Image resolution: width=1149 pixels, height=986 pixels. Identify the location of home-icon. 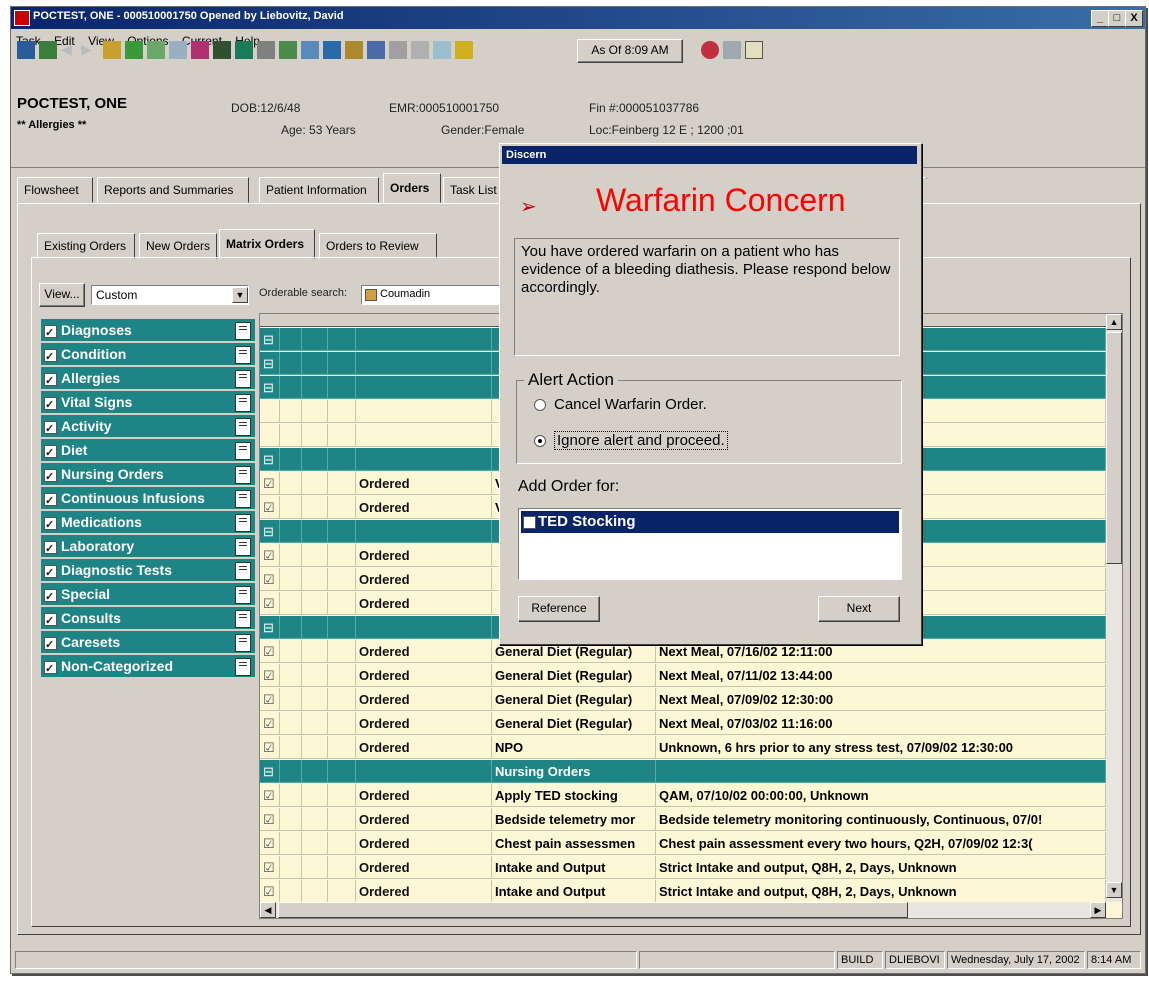
(26, 50).